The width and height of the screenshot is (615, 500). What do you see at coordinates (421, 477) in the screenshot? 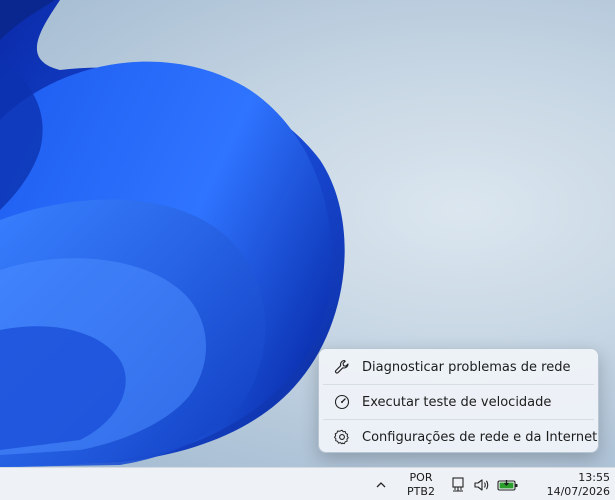
I see `language-code: POR` at bounding box center [421, 477].